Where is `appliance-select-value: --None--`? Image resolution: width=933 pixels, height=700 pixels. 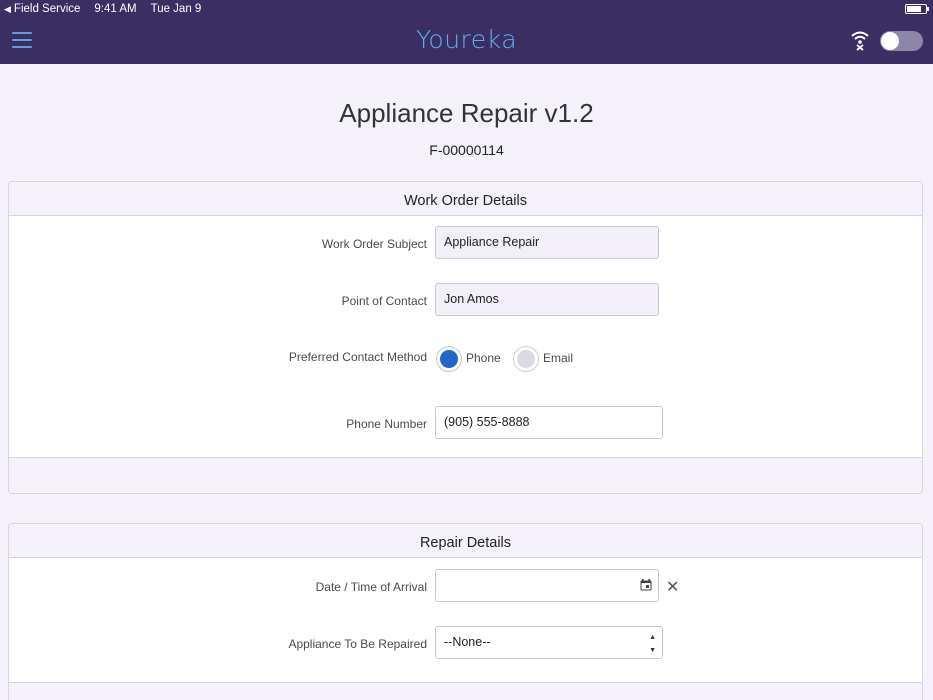
appliance-select-value: --None-- is located at coordinates (467, 642).